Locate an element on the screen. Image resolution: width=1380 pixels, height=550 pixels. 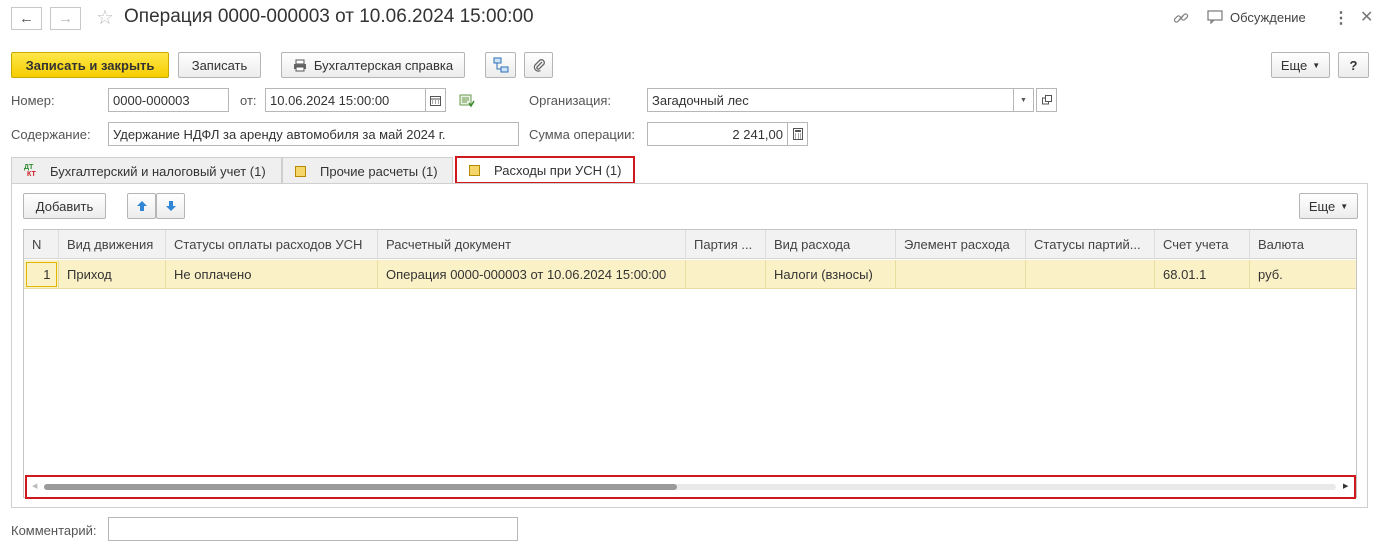
link-icon is located at coordinates (1181, 18).